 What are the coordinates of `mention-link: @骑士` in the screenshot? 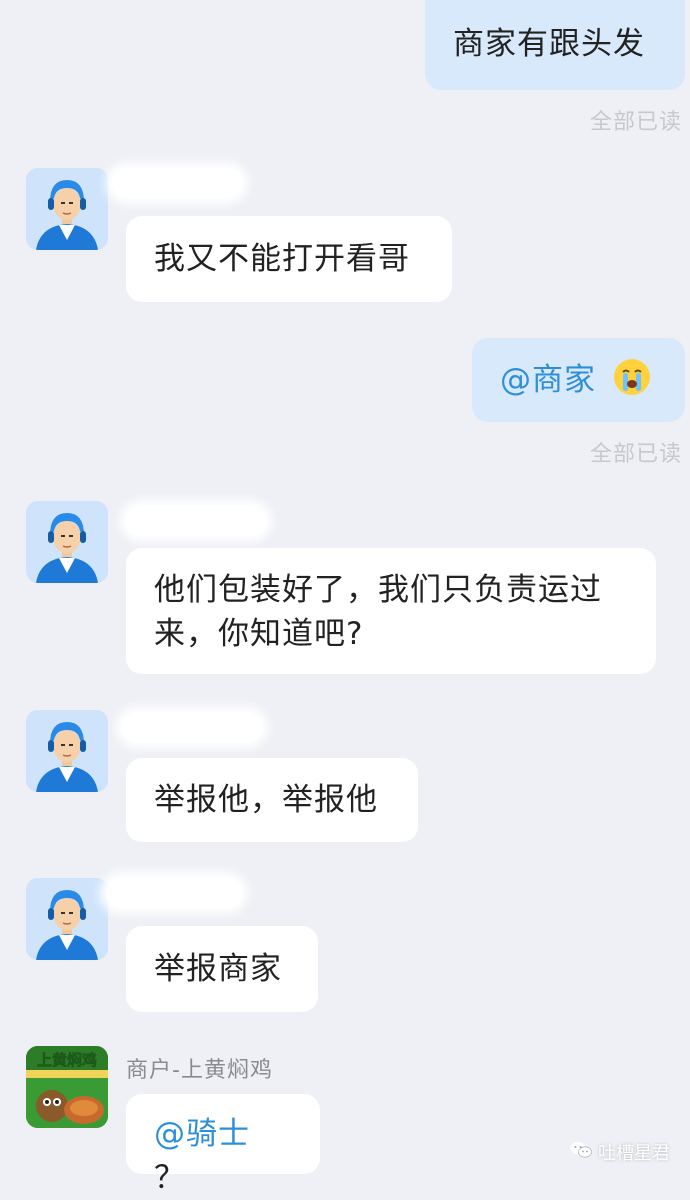 It's located at (202, 1134).